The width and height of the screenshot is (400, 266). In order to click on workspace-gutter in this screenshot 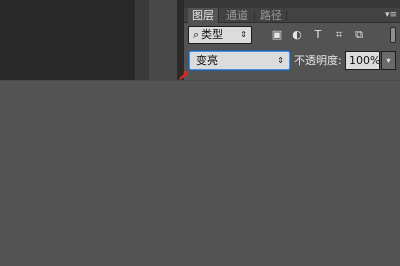, I will do `click(163, 40)`.